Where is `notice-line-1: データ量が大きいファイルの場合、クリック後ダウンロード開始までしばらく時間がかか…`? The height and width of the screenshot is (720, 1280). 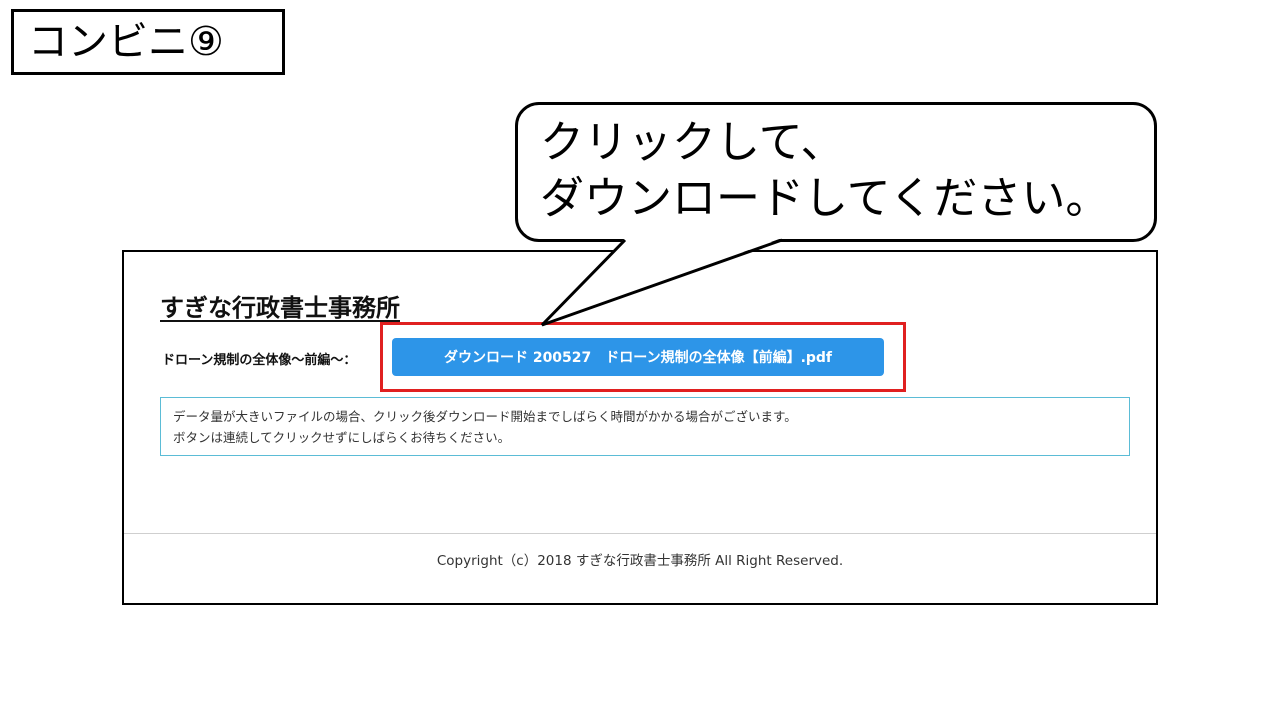
notice-line-1: データ量が大きいファイルの場合、クリック後ダウンロード開始までしばらく時間がかか… is located at coordinates (485, 416).